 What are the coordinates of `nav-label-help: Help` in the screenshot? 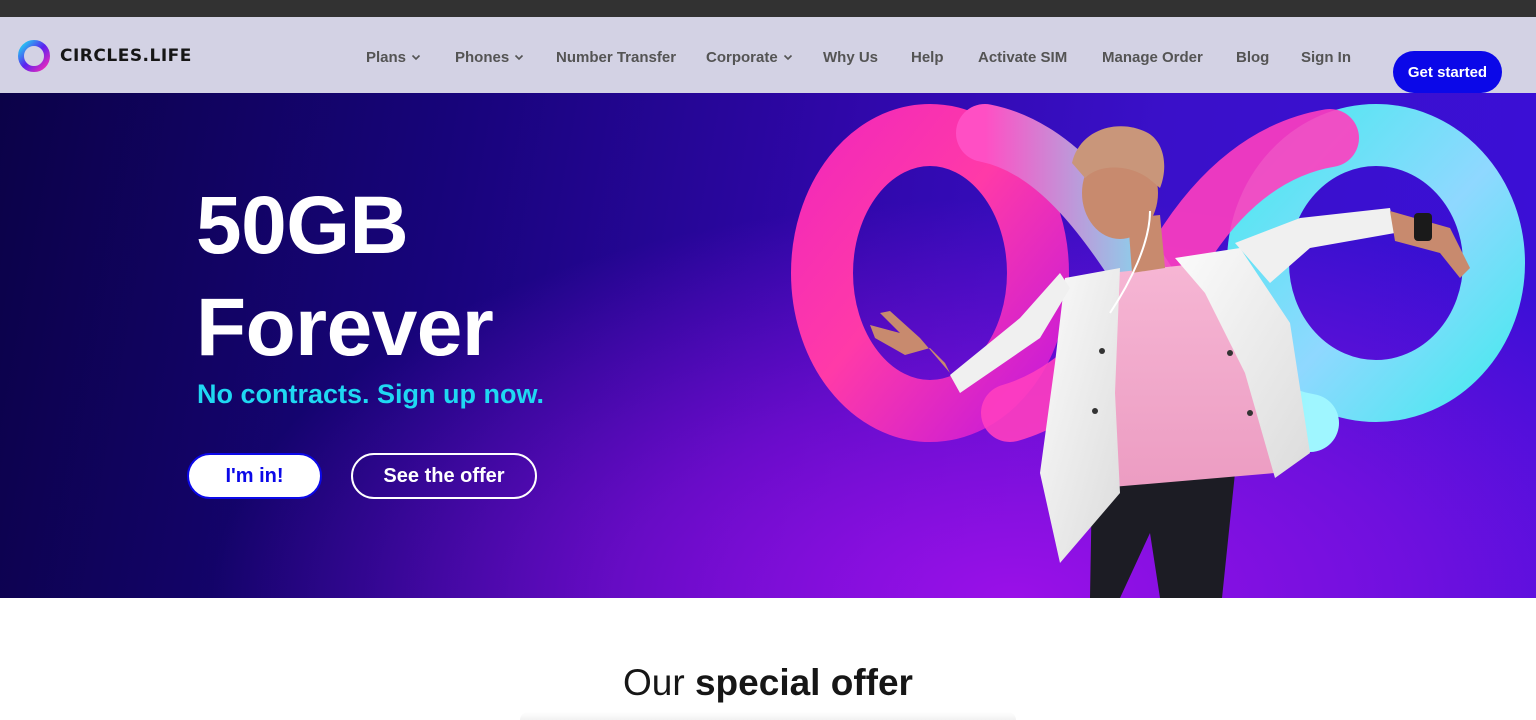 It's located at (927, 57).